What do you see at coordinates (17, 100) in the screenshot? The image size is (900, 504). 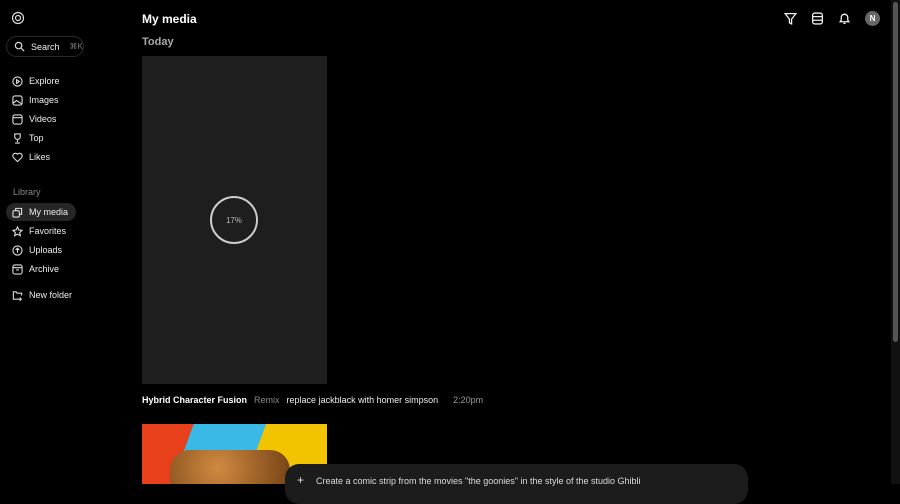 I see `image-icon` at bounding box center [17, 100].